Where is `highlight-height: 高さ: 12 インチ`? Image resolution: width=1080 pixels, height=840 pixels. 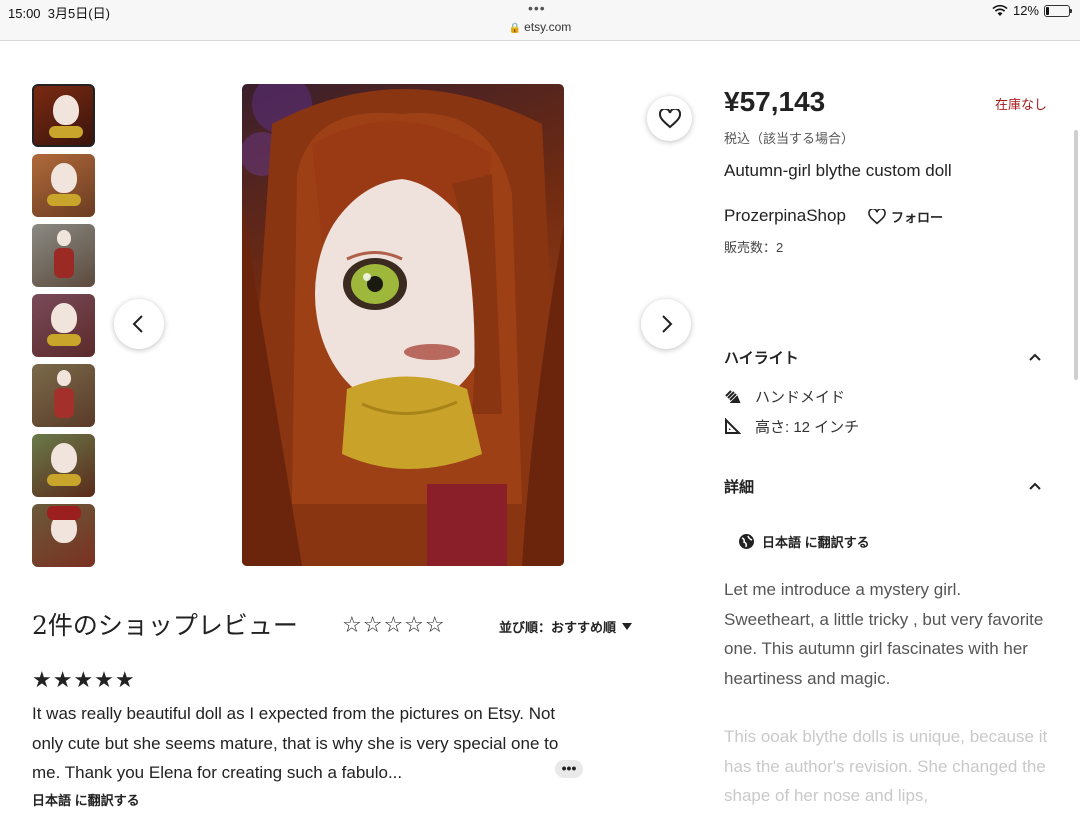 highlight-height: 高さ: 12 インチ is located at coordinates (791, 426).